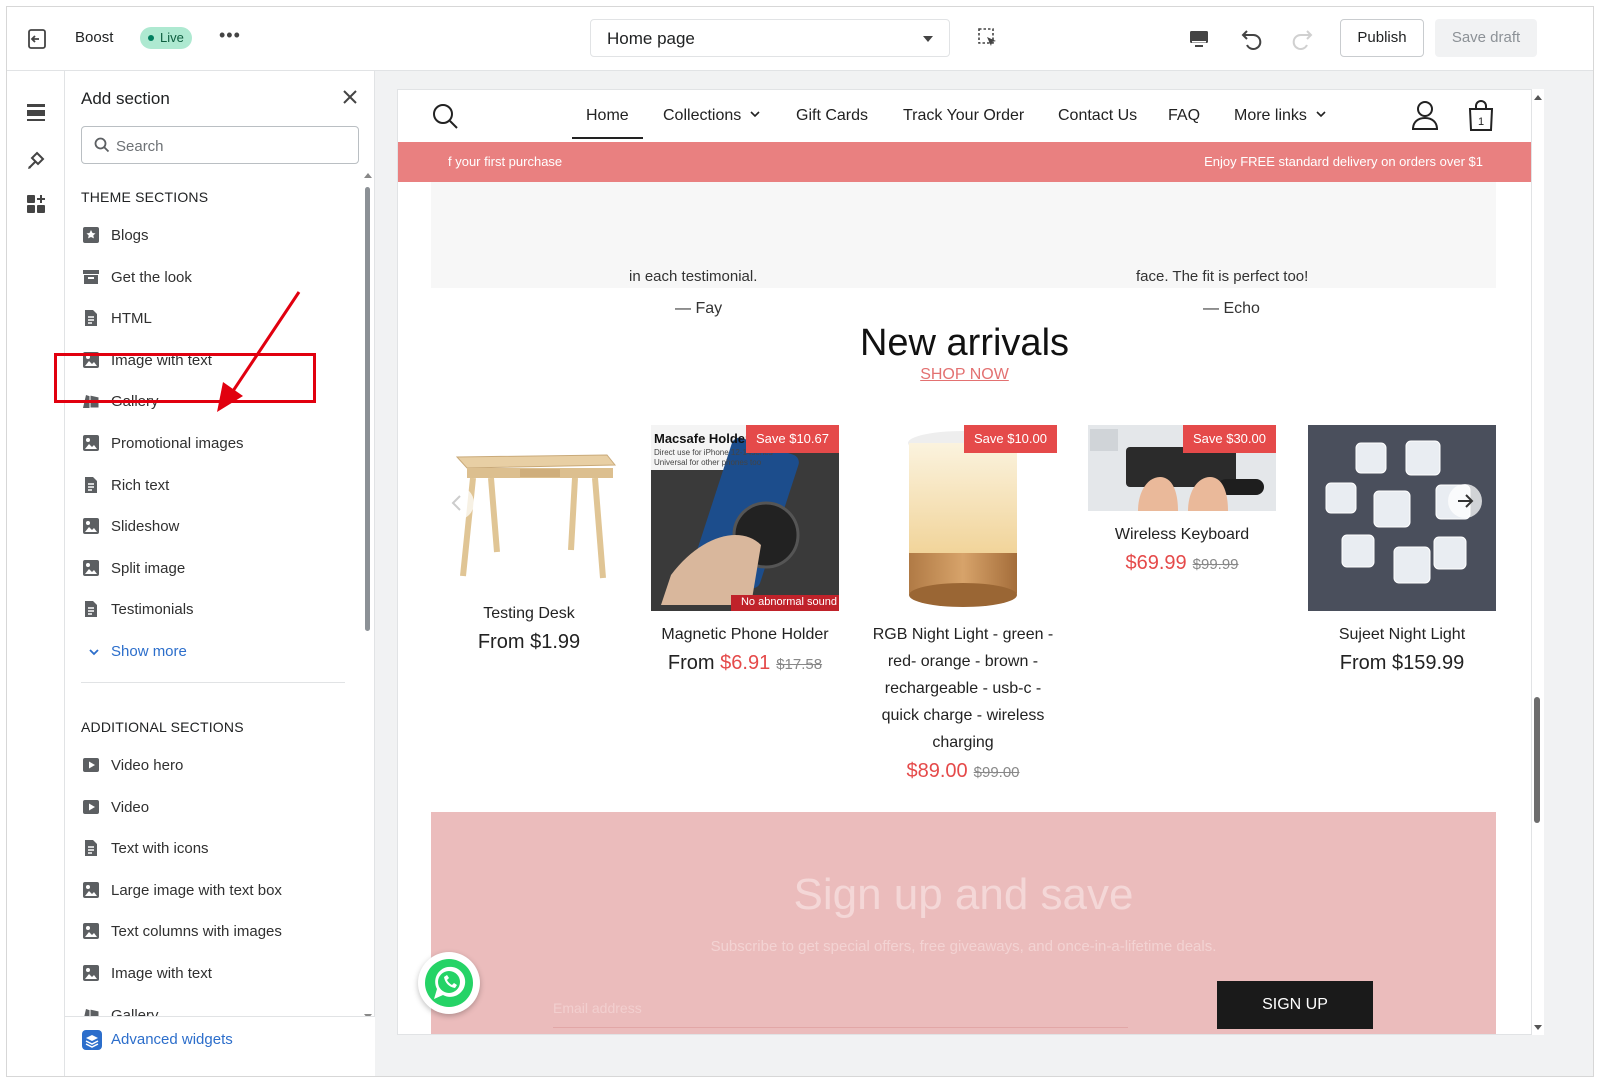  I want to click on play-icon, so click(91, 806).